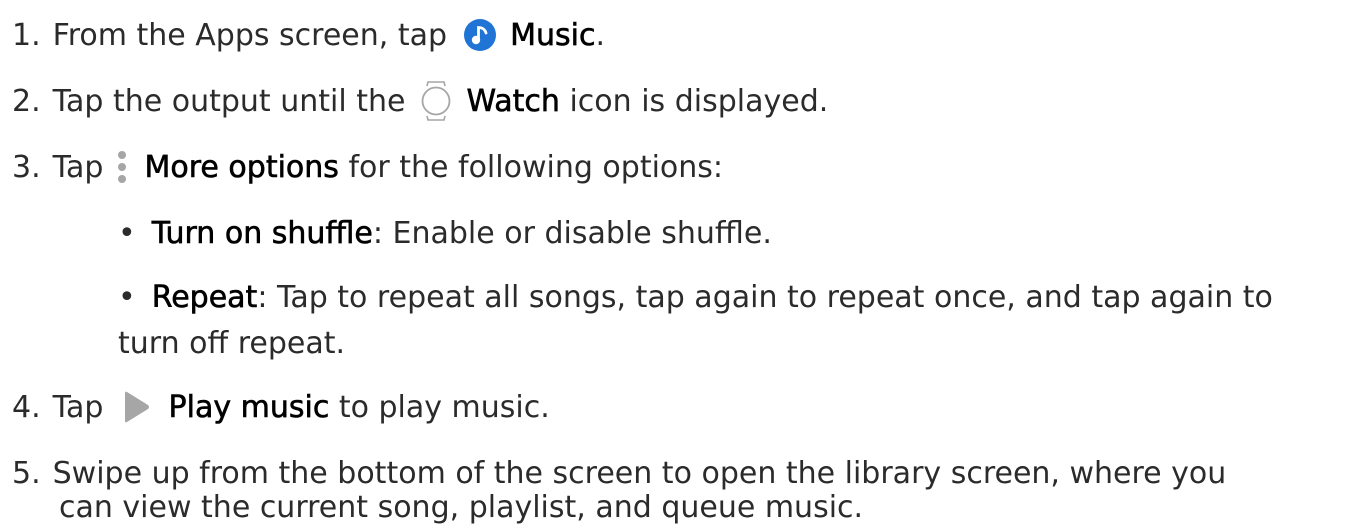 The width and height of the screenshot is (1372, 531). Describe the element at coordinates (694, 101) in the screenshot. I see `step-text-after: icon is displayed.` at that location.